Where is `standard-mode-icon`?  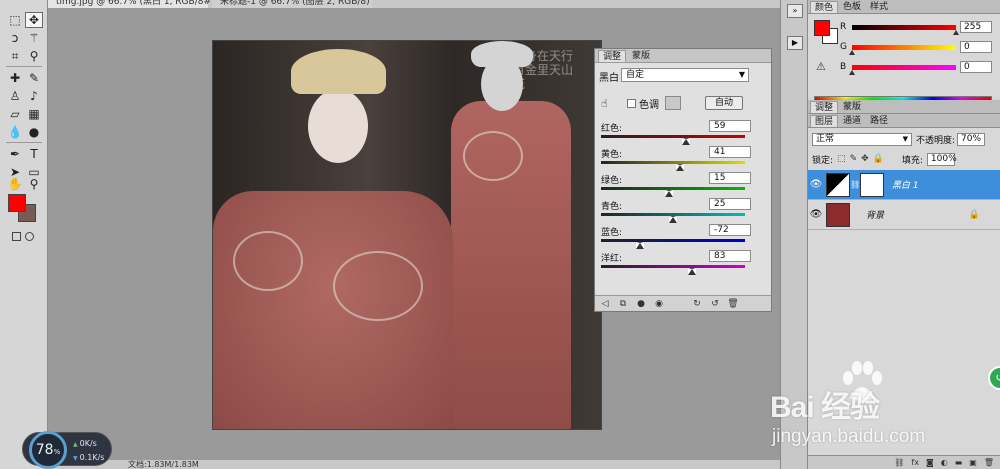 standard-mode-icon is located at coordinates (16, 236).